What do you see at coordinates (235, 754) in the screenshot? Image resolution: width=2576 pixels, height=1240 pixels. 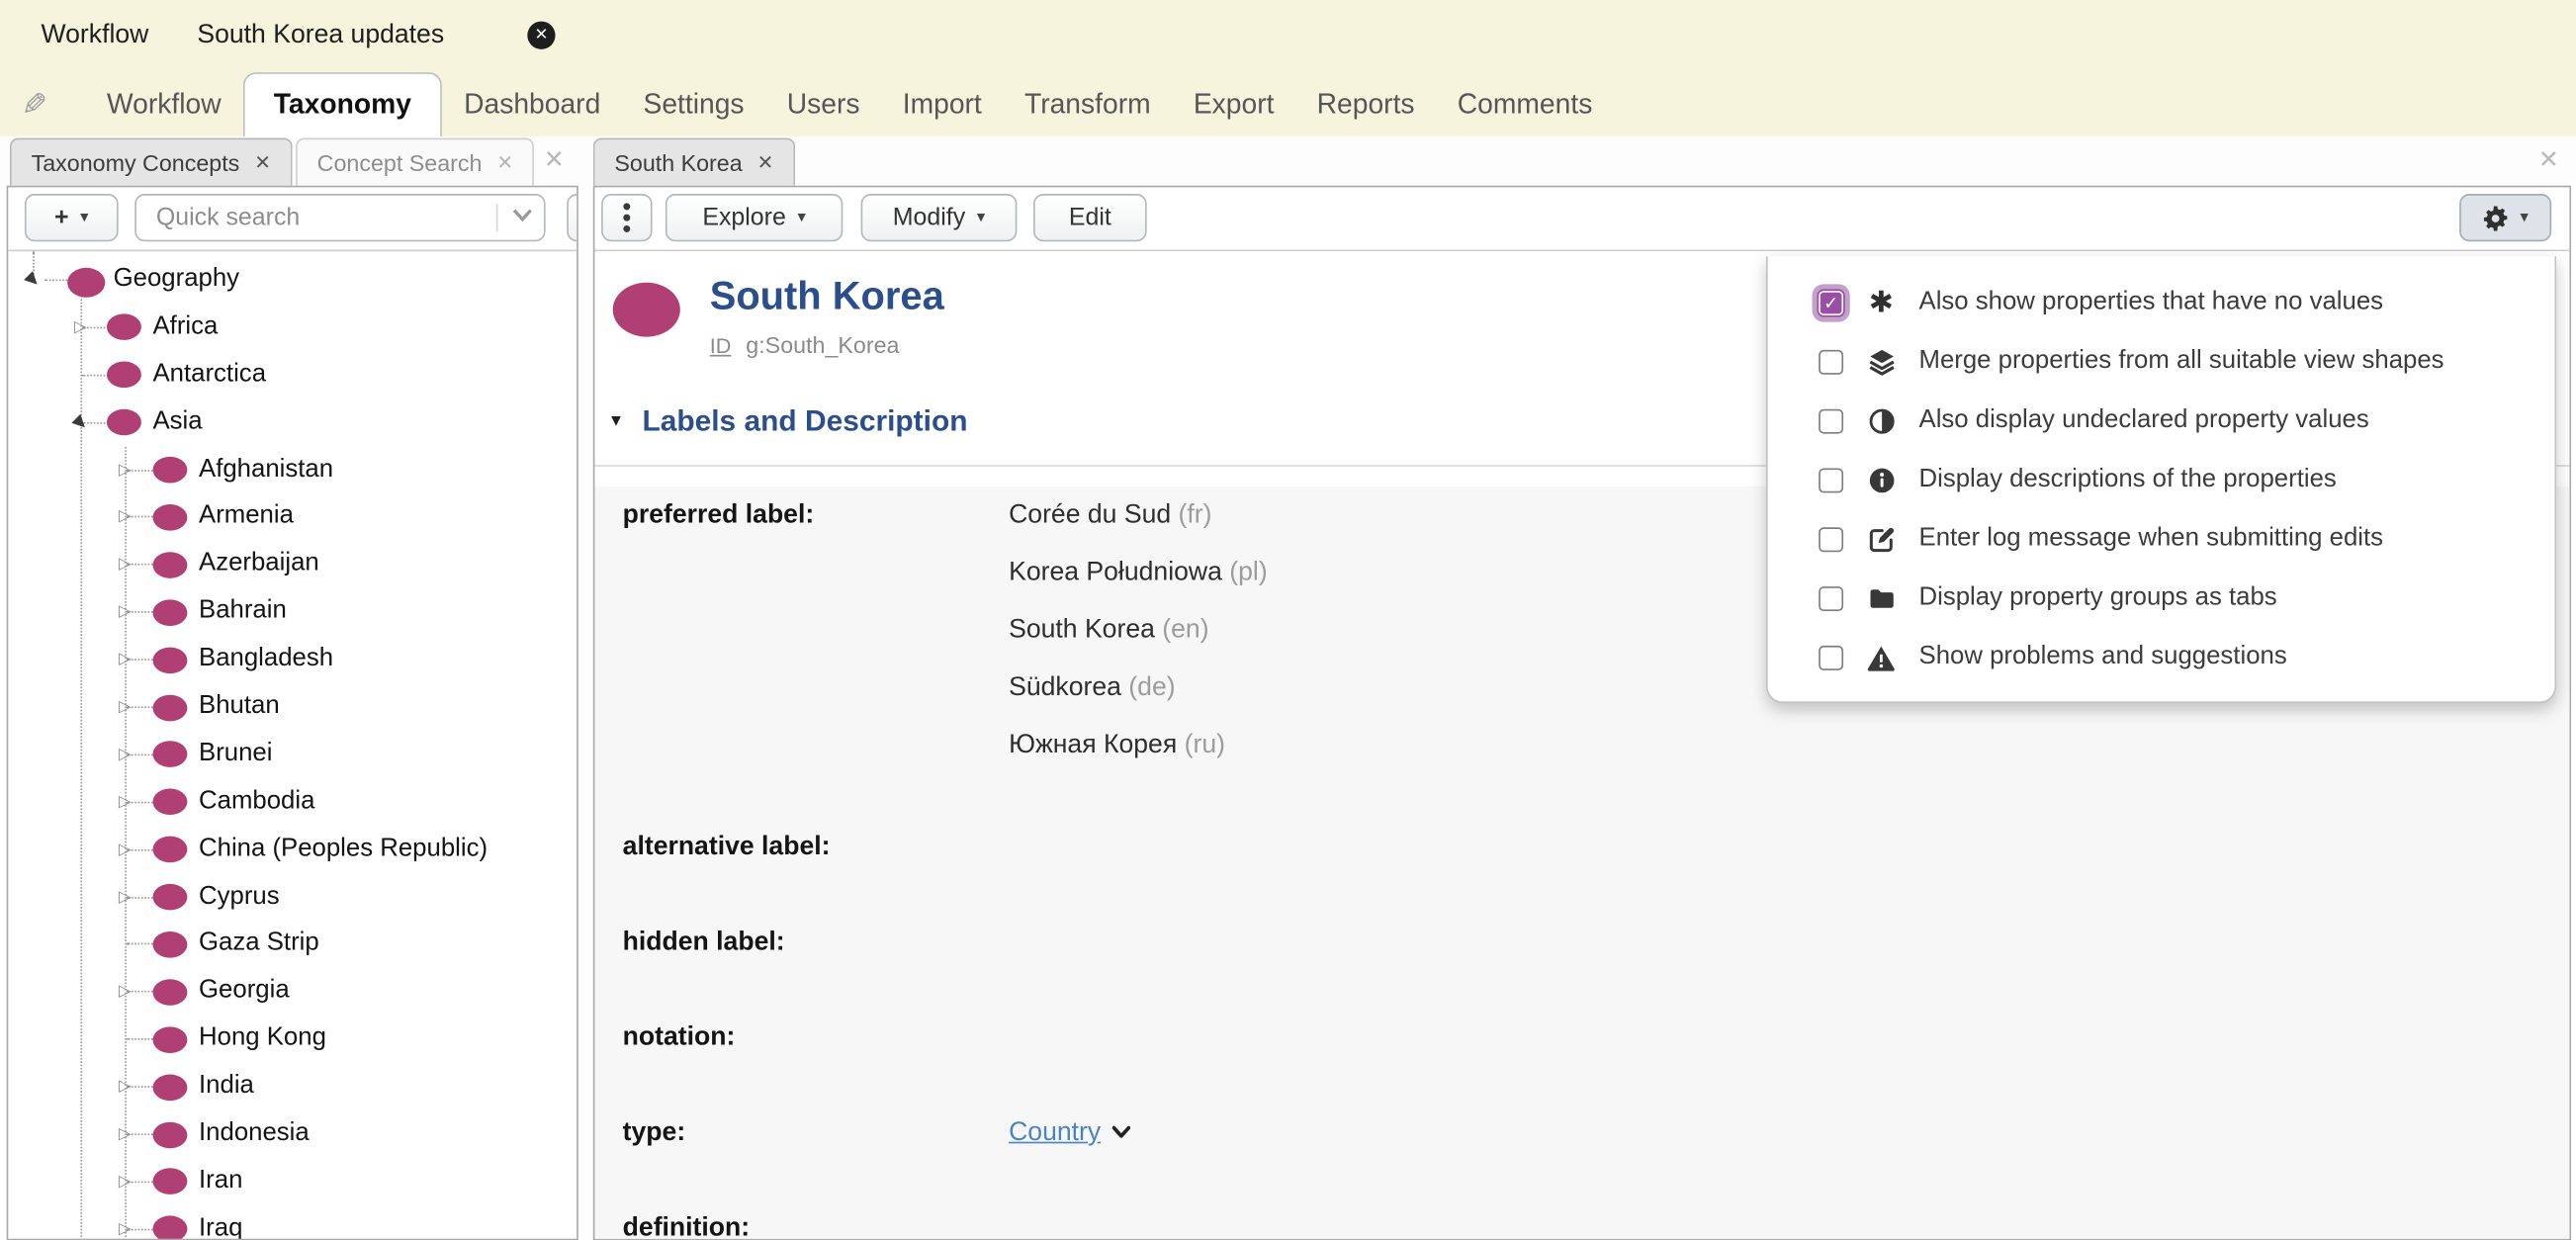 I see `tree-item-label: Brunei` at bounding box center [235, 754].